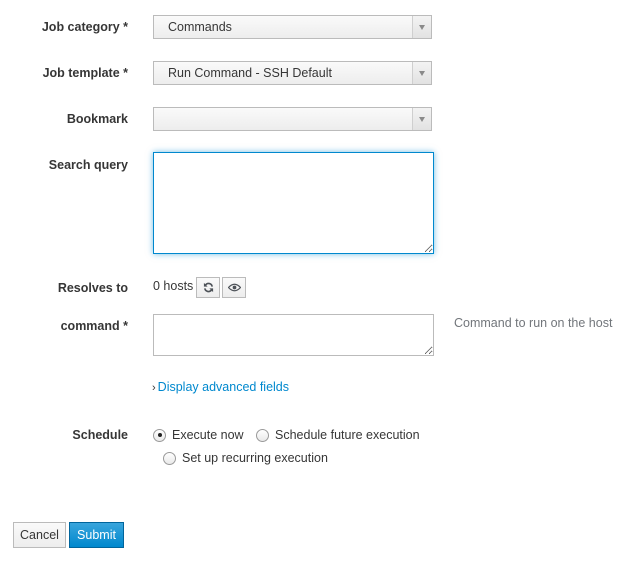 The image size is (621, 561). I want to click on job-category-label: Job category *, so click(84, 27).